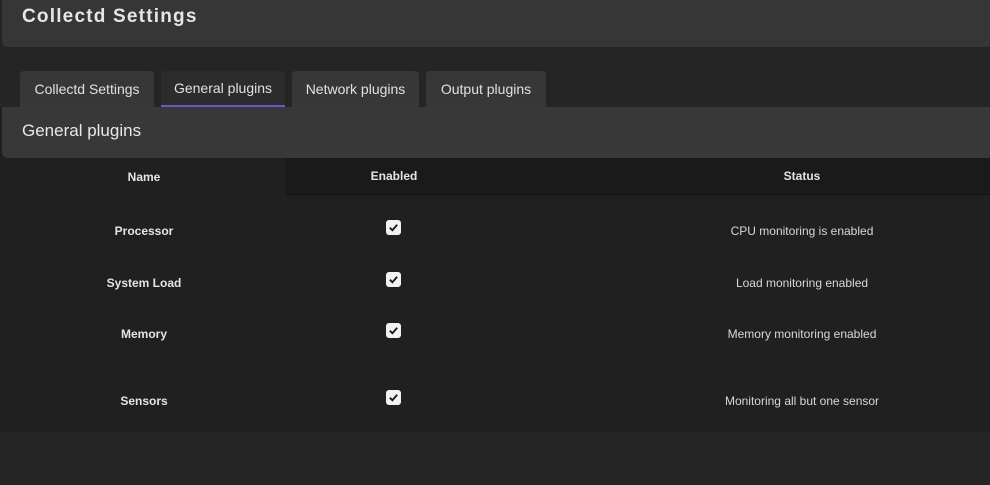 The width and height of the screenshot is (990, 485). What do you see at coordinates (394, 176) in the screenshot?
I see `column-header-enabled: Enabled` at bounding box center [394, 176].